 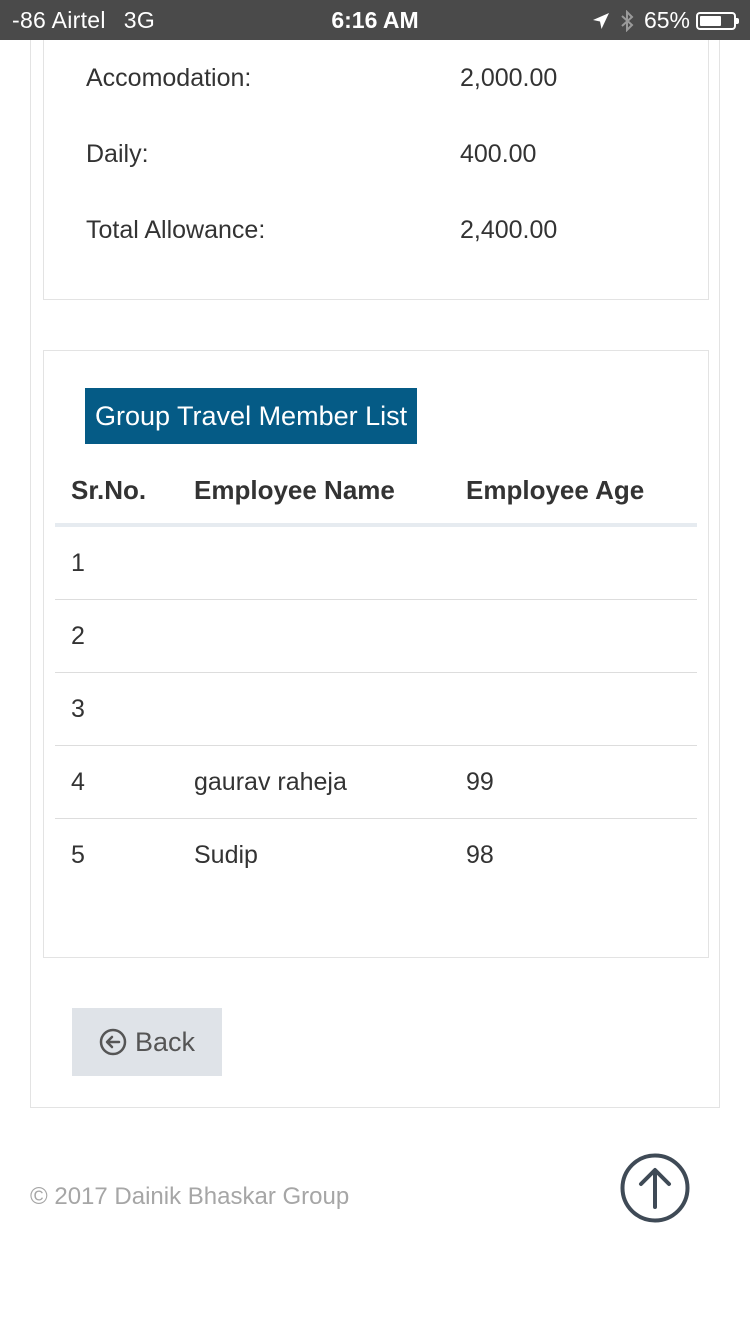 What do you see at coordinates (376, 855) in the screenshot?
I see `table-row: 5 Sudip 98` at bounding box center [376, 855].